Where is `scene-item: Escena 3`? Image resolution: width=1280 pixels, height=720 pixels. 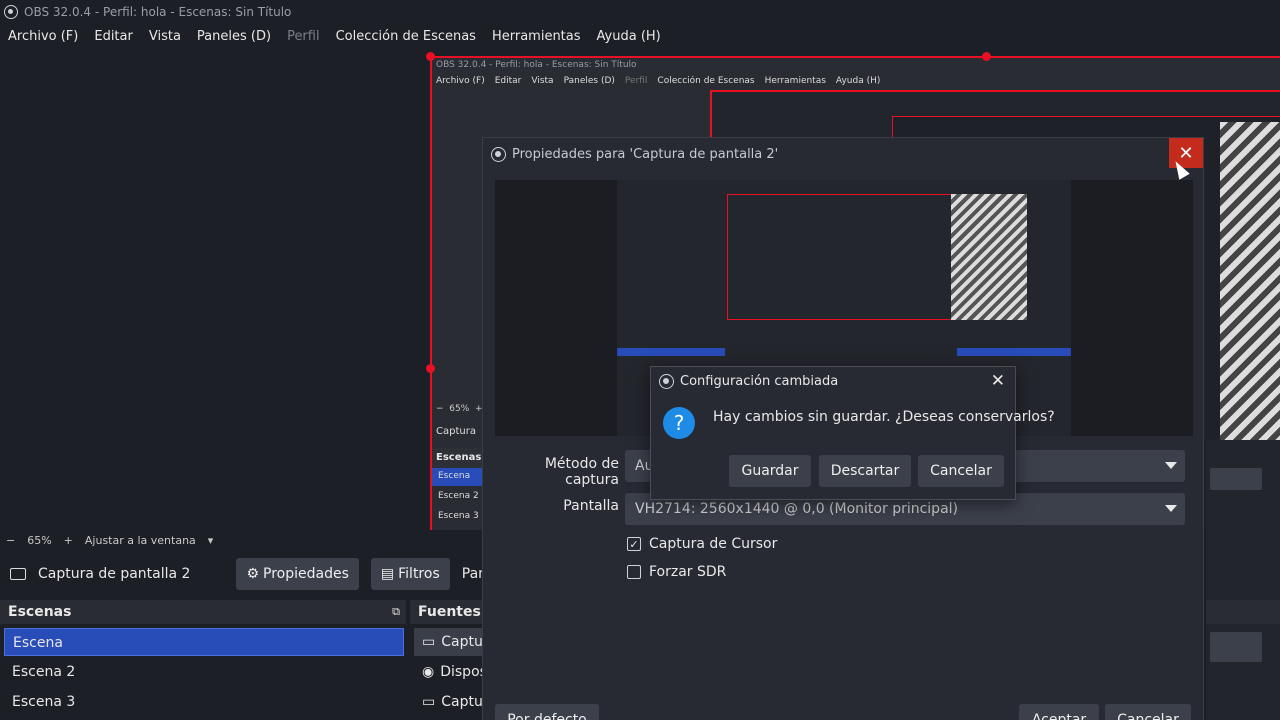 scene-item: Escena 3 is located at coordinates (204, 702).